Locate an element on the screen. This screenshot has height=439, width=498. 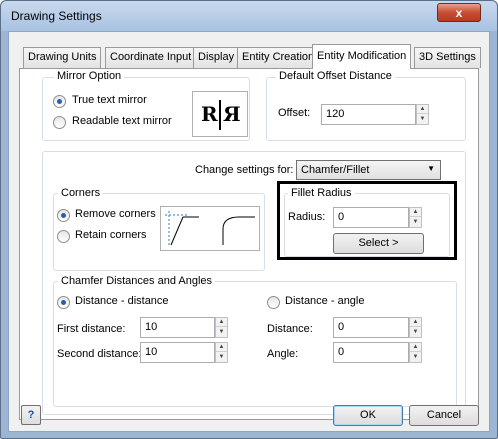
second-distance-value: 10 is located at coordinates (151, 352).